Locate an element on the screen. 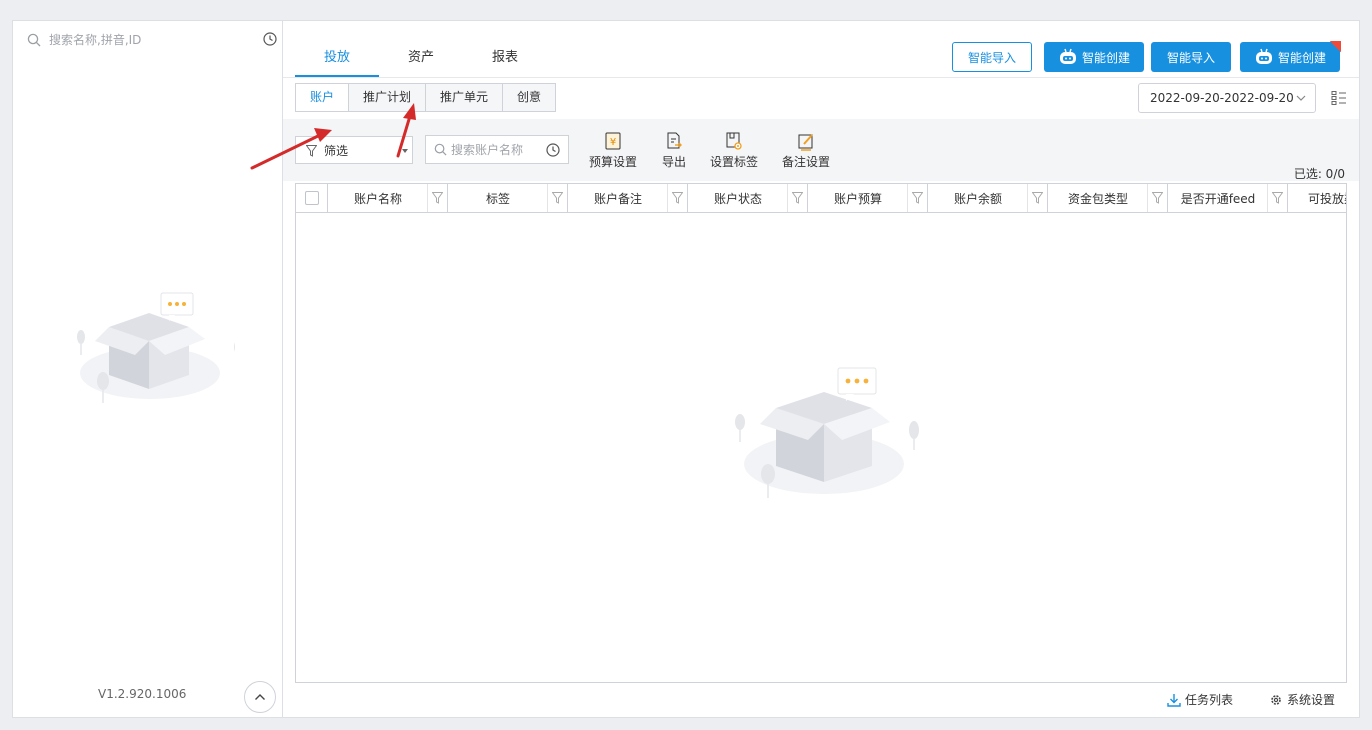 The height and width of the screenshot is (730, 1372). column-account-balance: 账户余额 is located at coordinates (988, 198).